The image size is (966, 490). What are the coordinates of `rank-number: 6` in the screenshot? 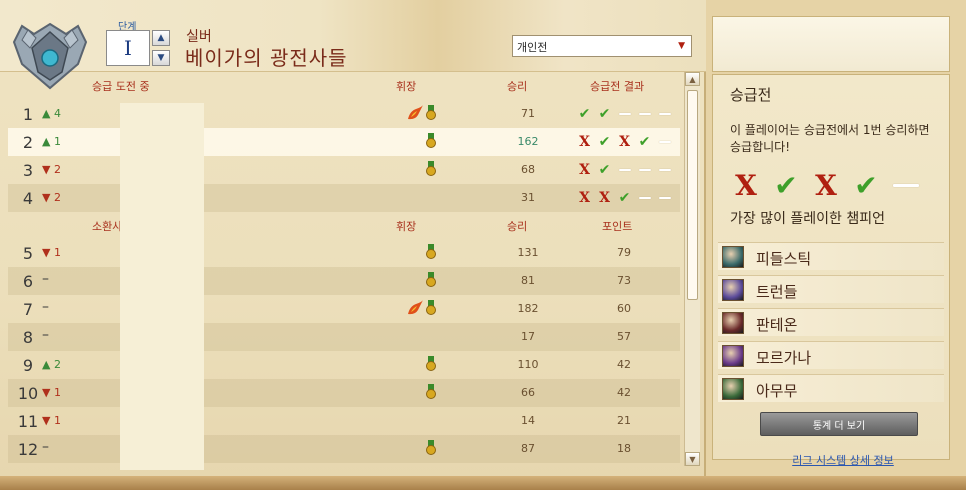 It's located at (28, 281).